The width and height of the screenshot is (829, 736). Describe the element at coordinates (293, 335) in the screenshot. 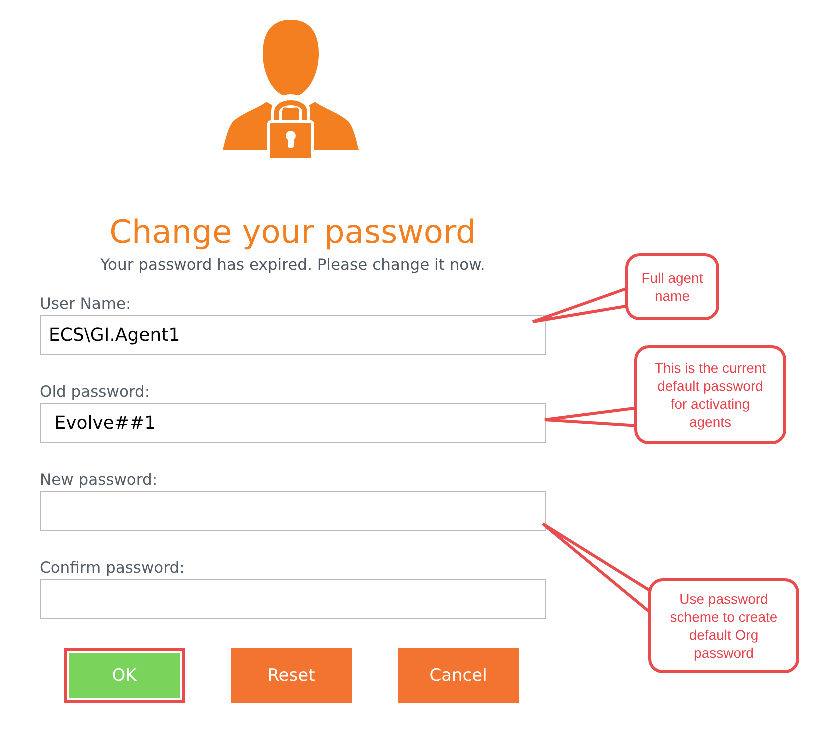

I see `input-field: ECS\GI.Agent1` at that location.